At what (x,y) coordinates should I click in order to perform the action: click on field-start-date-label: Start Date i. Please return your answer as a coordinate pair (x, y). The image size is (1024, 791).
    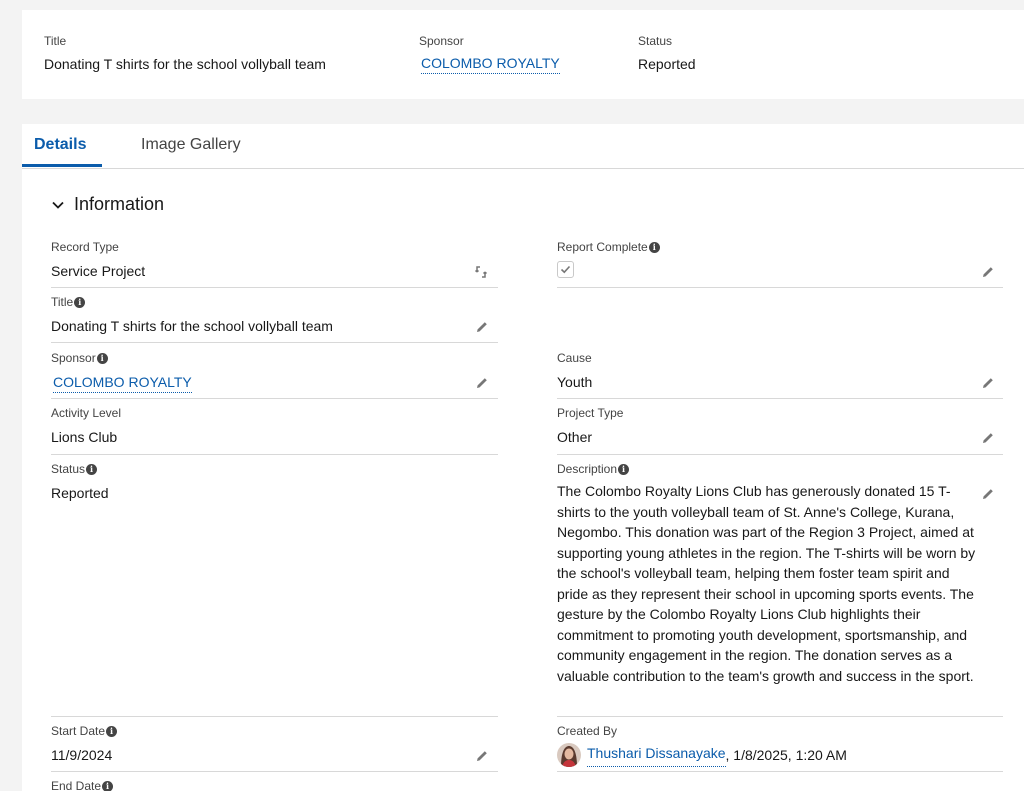
    Looking at the image, I should click on (274, 731).